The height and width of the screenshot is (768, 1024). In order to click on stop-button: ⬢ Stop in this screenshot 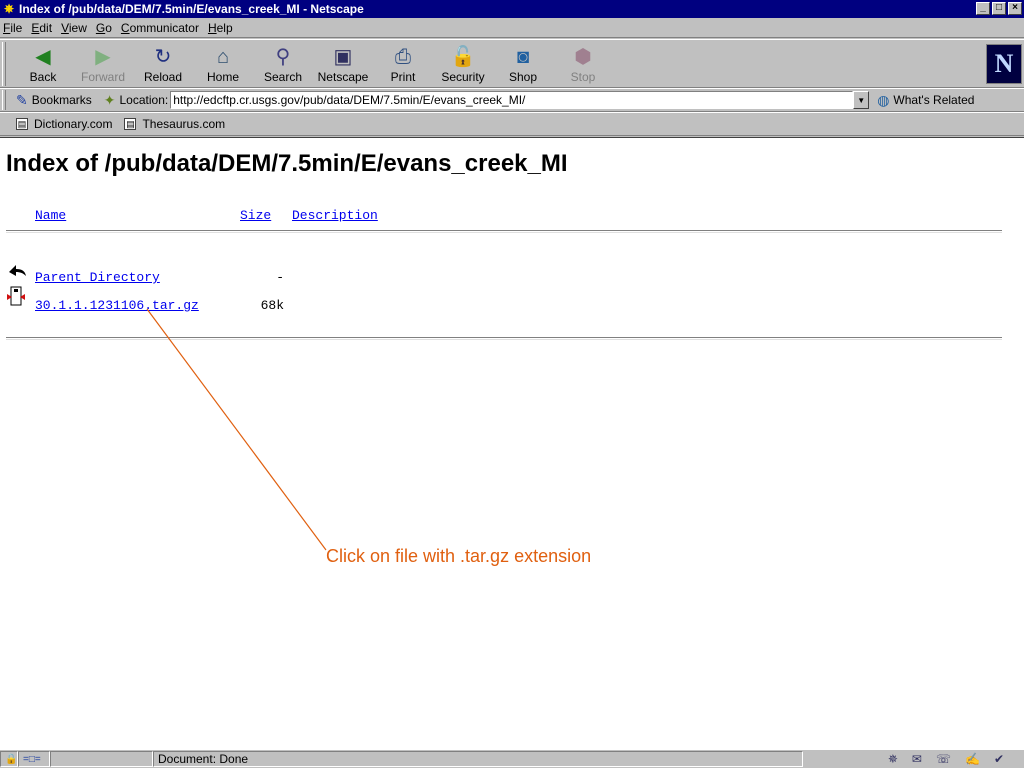, I will do `click(583, 65)`.